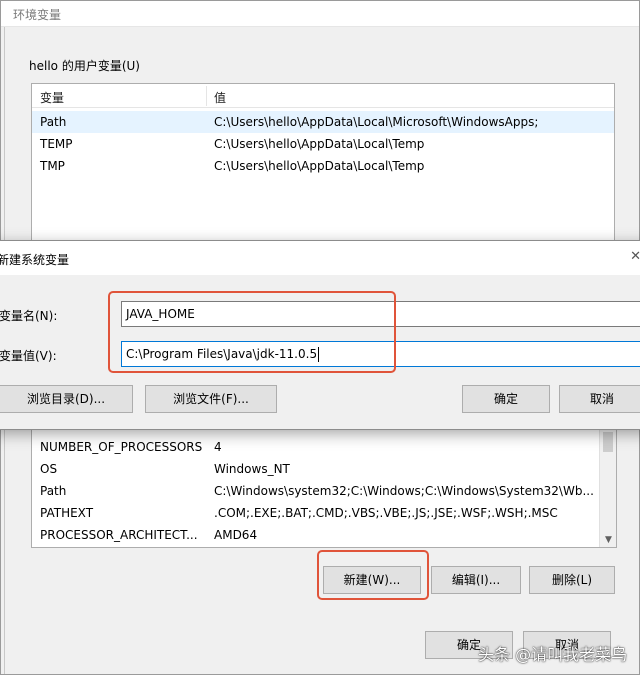 Image resolution: width=640 pixels, height=675 pixels. Describe the element at coordinates (324, 469) in the screenshot. I see `system-var-row: OS Windows_NT` at that location.